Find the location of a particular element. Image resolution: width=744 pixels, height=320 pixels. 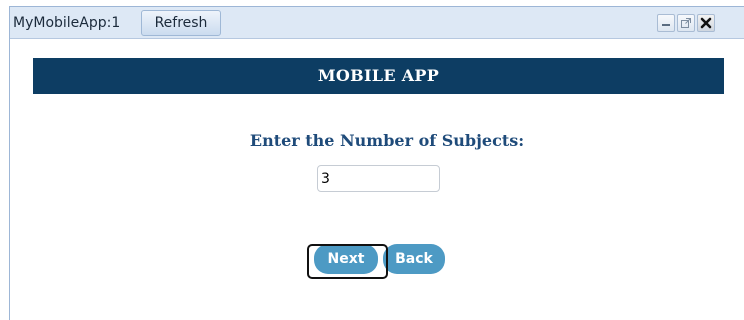

app-title: MyMobileApp:1 is located at coordinates (67, 23).